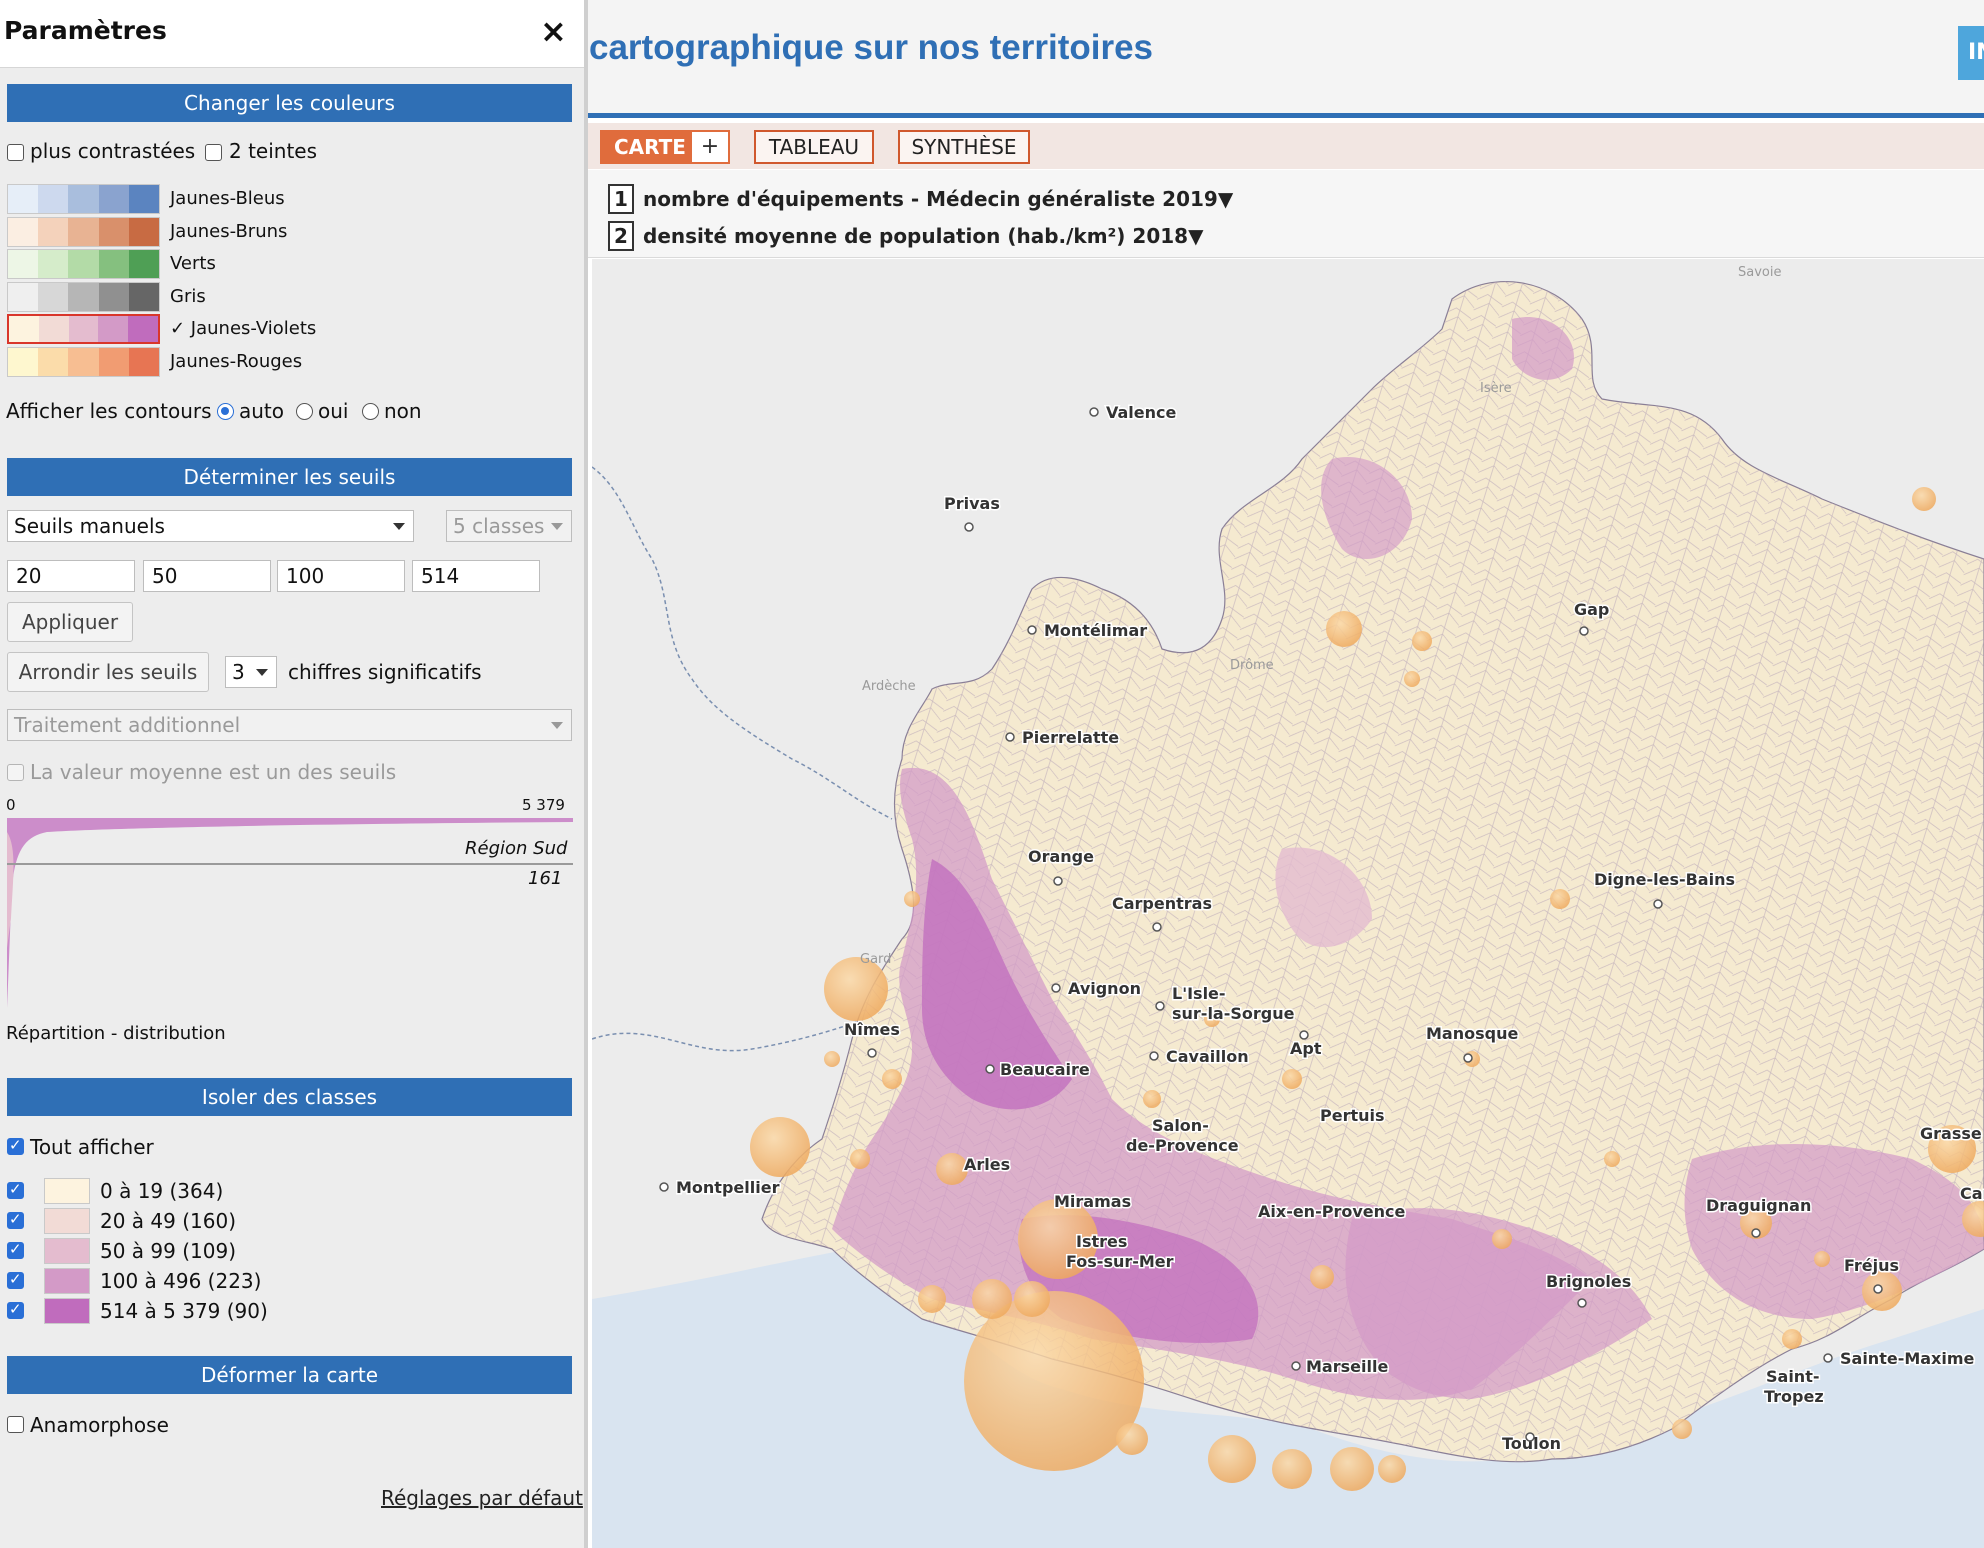 The width and height of the screenshot is (1984, 1548). Describe the element at coordinates (972, 504) in the screenshot. I see `city-label: Privas` at that location.